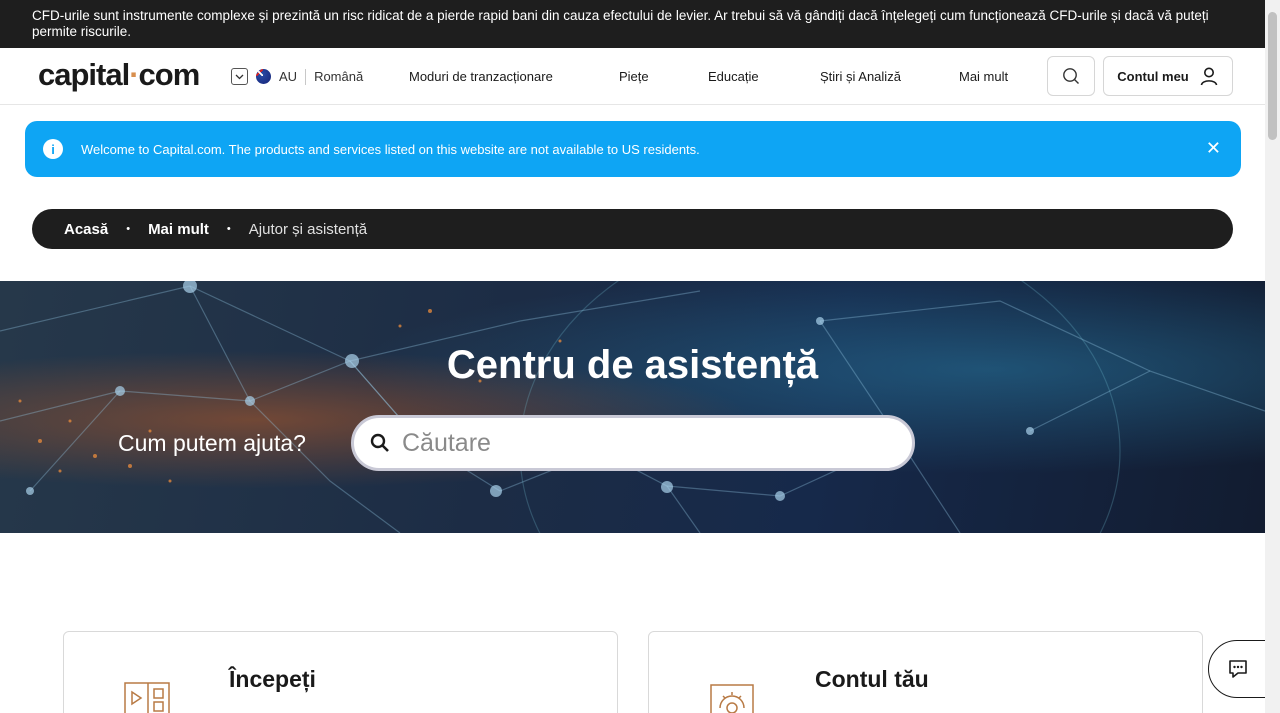 The height and width of the screenshot is (713, 1280). What do you see at coordinates (632, 365) in the screenshot?
I see `page-title: Centru de asistență` at bounding box center [632, 365].